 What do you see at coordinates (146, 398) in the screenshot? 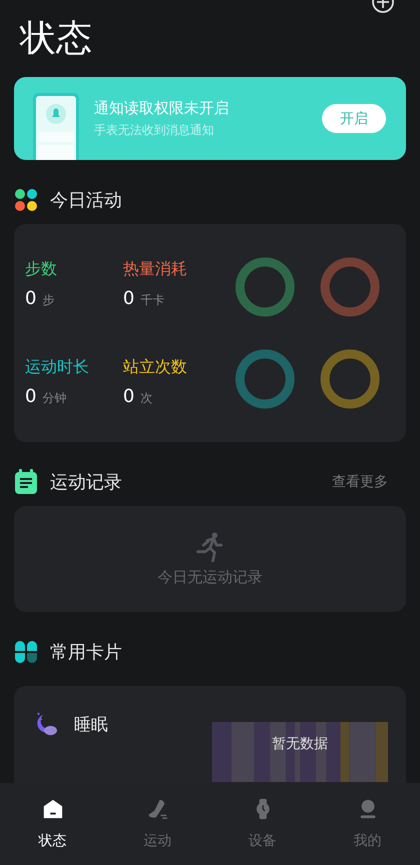
I see `metric-unit: 次` at bounding box center [146, 398].